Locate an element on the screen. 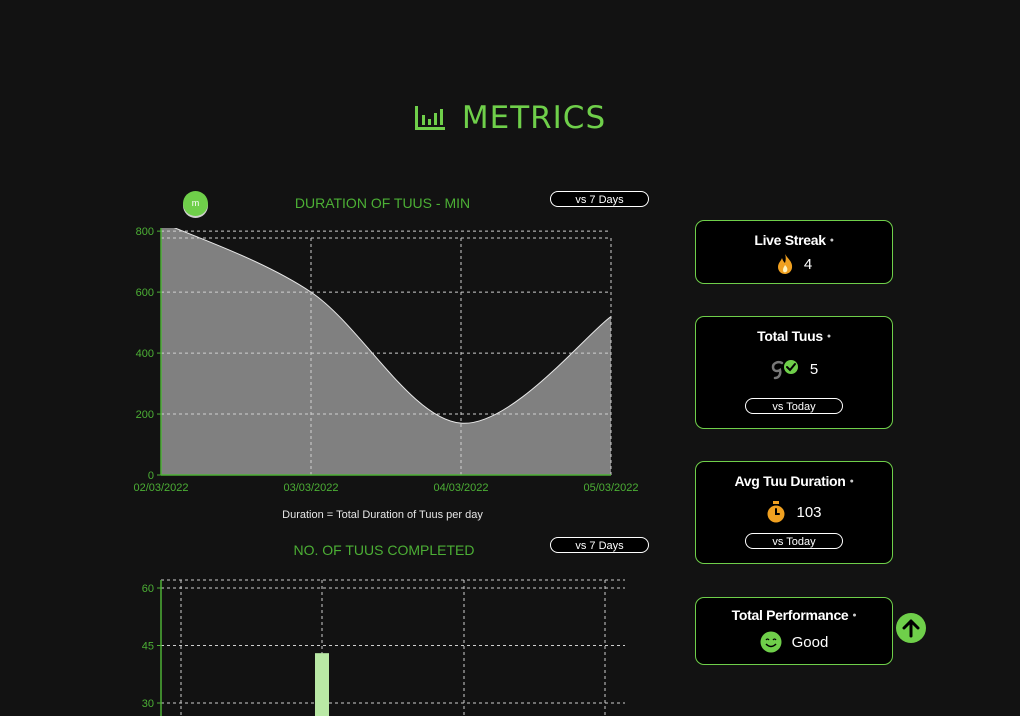 This screenshot has height=716, width=1020. y-tick-label: 60 is located at coordinates (148, 589).